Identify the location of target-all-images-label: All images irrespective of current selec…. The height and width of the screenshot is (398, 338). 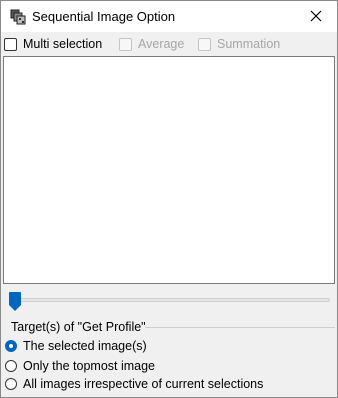
(143, 384).